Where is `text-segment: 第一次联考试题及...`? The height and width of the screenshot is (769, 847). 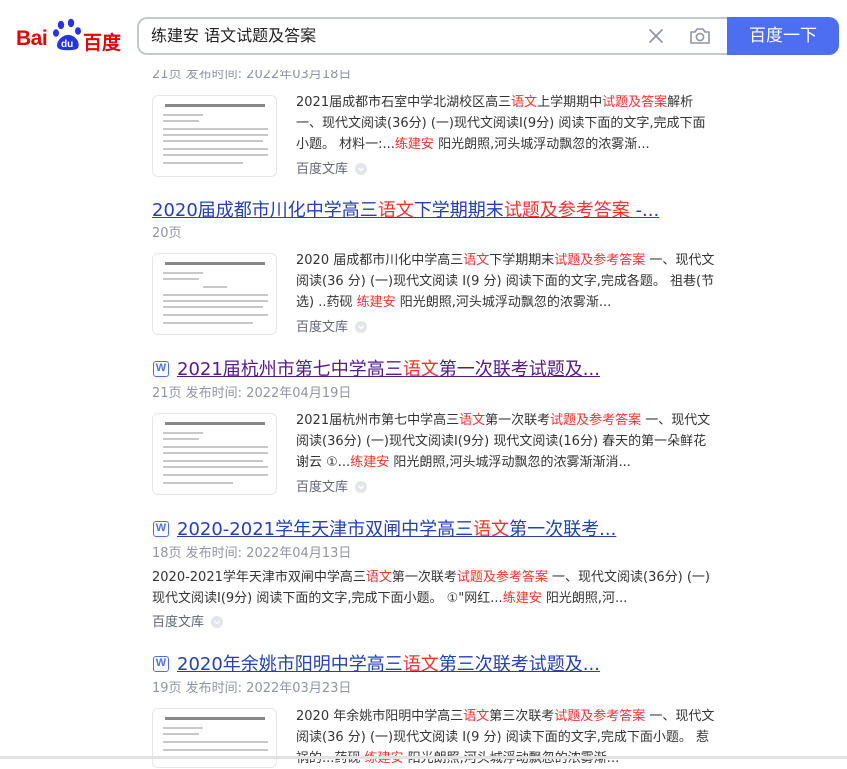
text-segment: 第一次联考试题及... is located at coordinates (519, 369).